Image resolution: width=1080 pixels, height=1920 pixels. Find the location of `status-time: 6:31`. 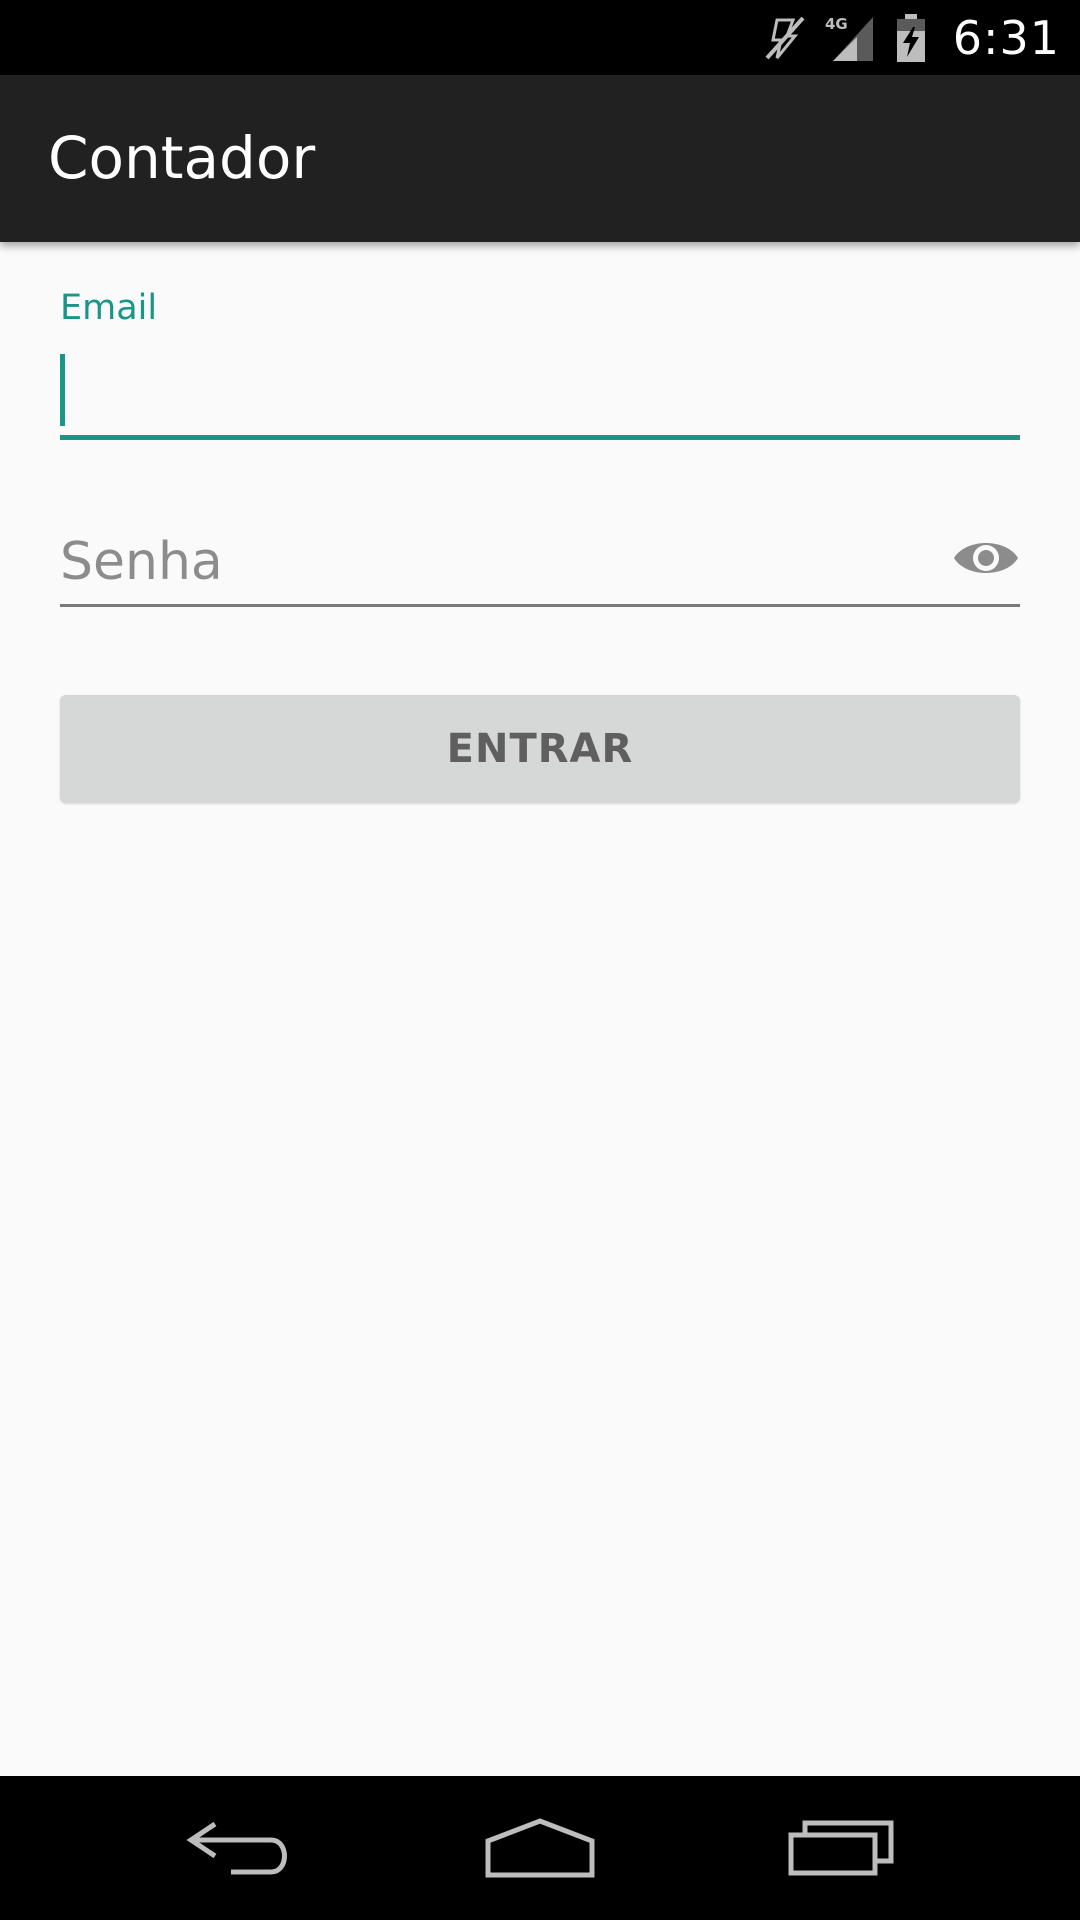

status-time: 6:31 is located at coordinates (1006, 37).